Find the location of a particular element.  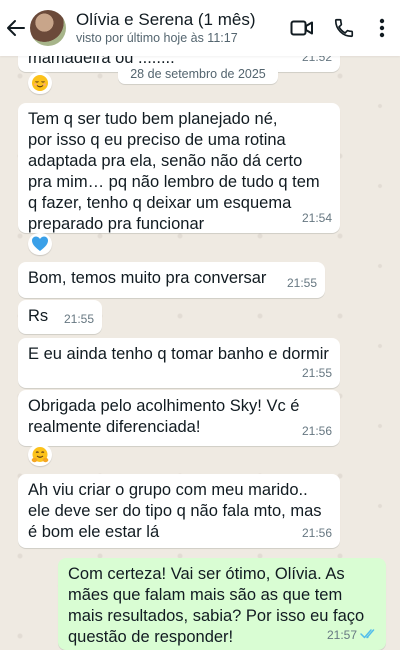

more-vertical-icon is located at coordinates (382, 28).